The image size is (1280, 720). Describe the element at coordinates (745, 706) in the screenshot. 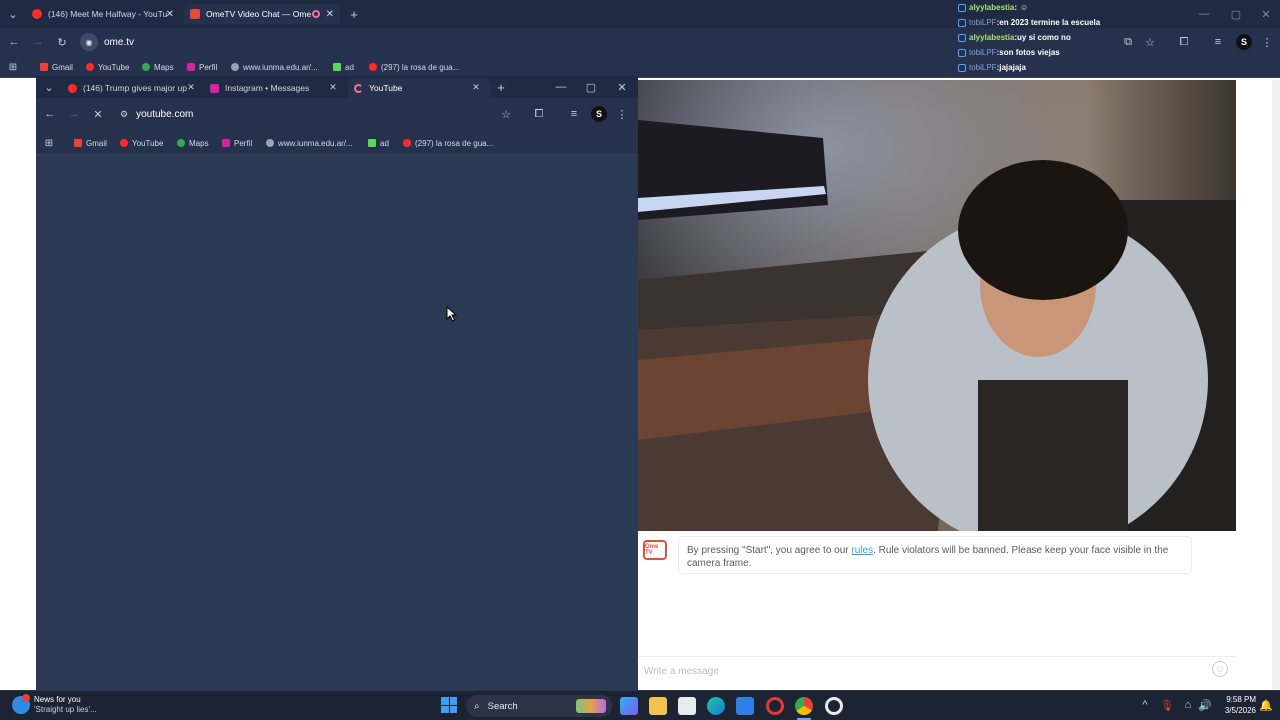

I see `mail-app-icon` at that location.